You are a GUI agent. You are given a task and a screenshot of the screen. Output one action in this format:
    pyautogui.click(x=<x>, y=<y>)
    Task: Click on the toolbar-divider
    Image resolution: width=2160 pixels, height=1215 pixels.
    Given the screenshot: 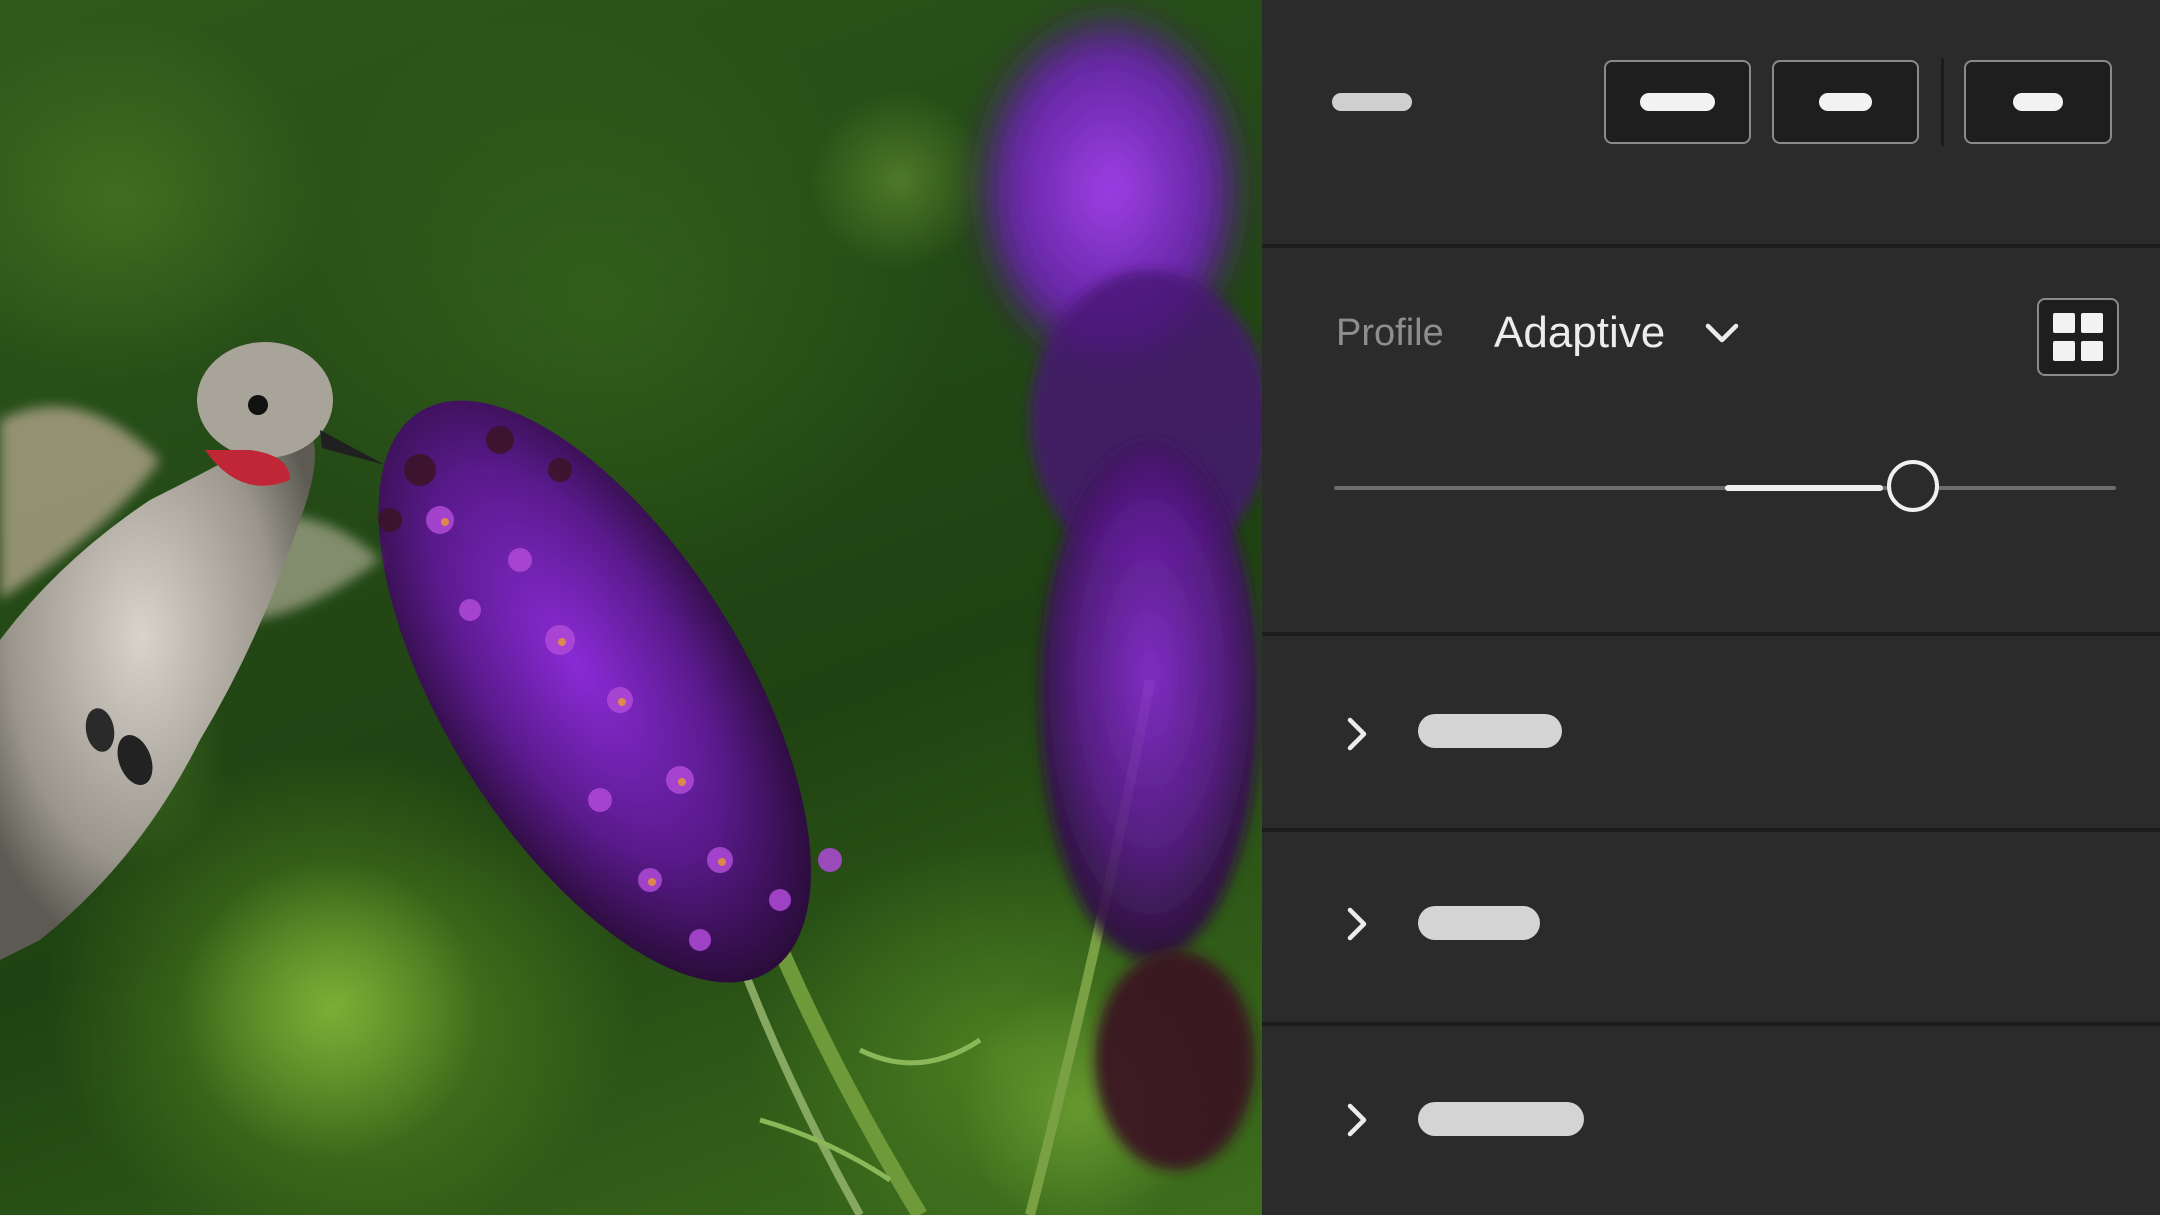 What is the action you would take?
    pyautogui.click(x=1942, y=102)
    